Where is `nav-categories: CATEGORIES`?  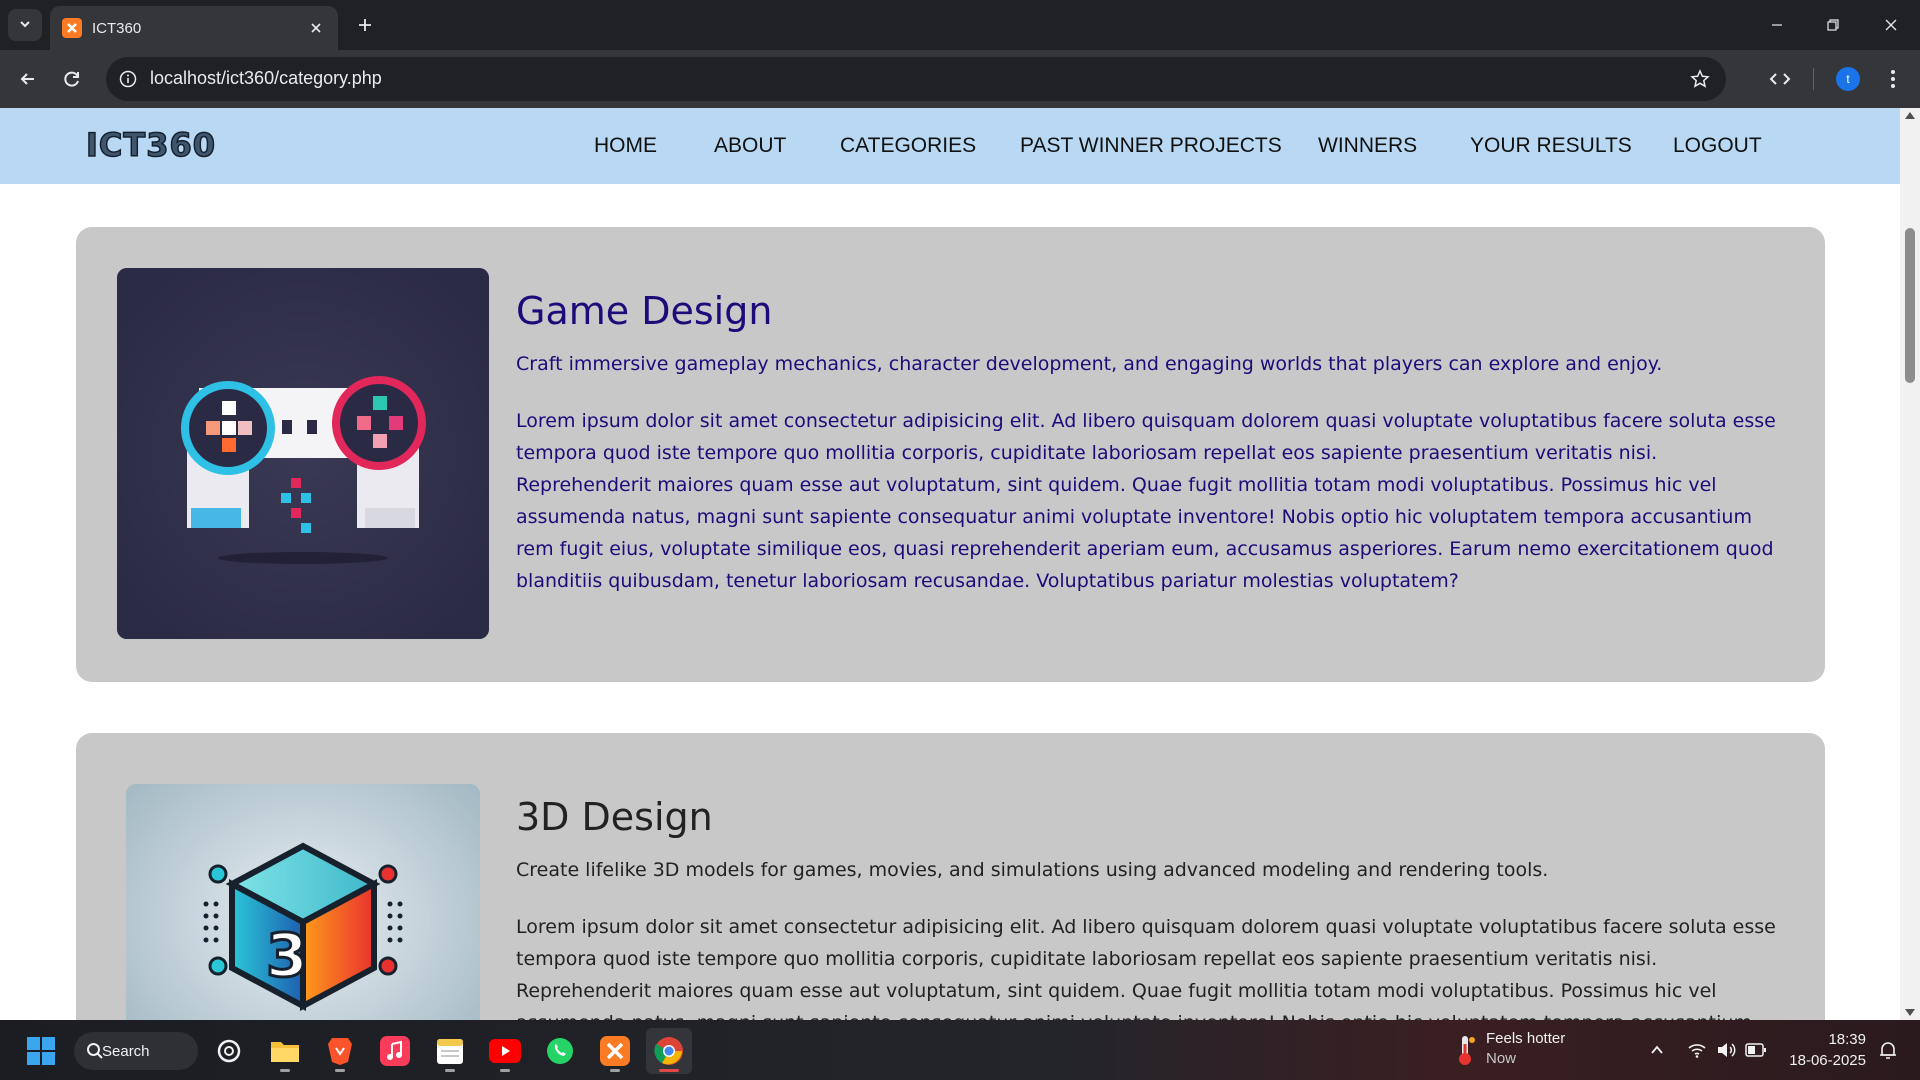
nav-categories: CATEGORIES is located at coordinates (908, 146).